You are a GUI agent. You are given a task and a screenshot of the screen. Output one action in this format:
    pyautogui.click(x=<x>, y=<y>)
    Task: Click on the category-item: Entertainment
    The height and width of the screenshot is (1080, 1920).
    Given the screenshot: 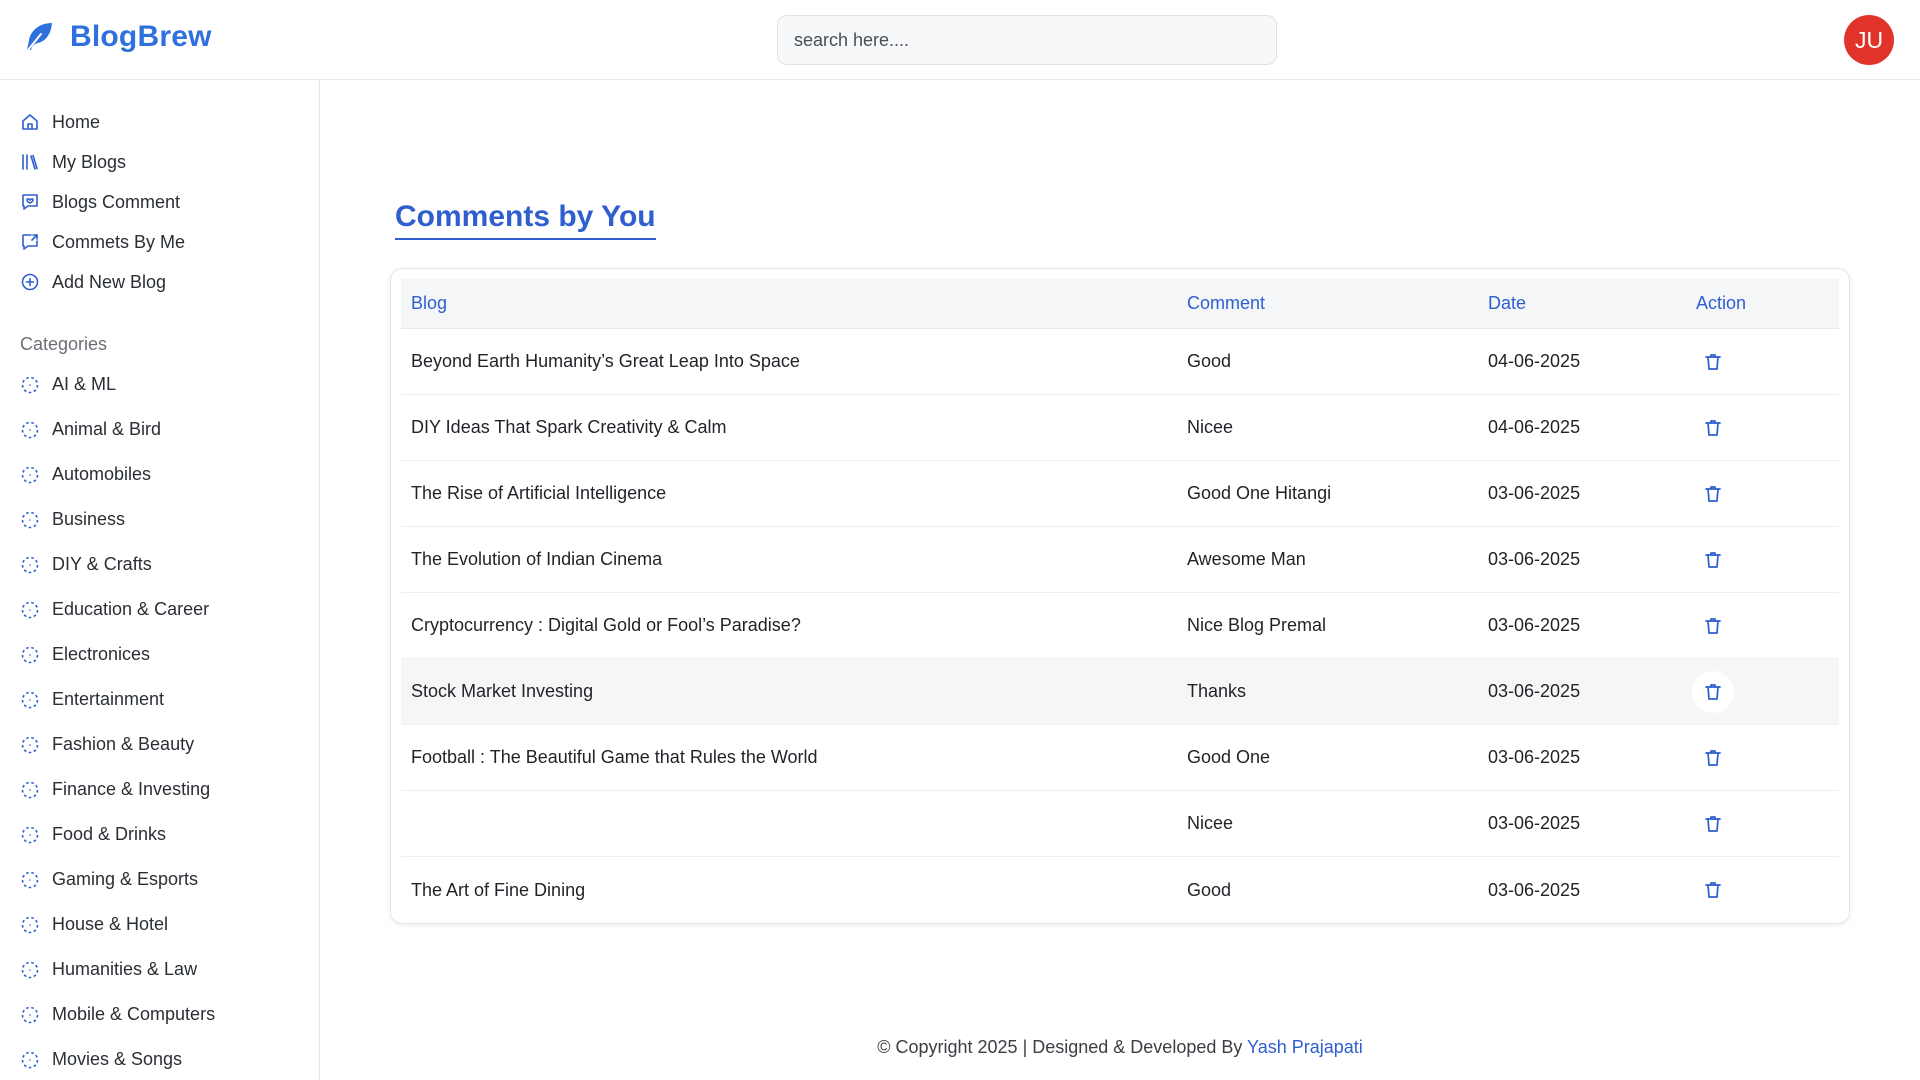 What is the action you would take?
    pyautogui.click(x=117, y=699)
    